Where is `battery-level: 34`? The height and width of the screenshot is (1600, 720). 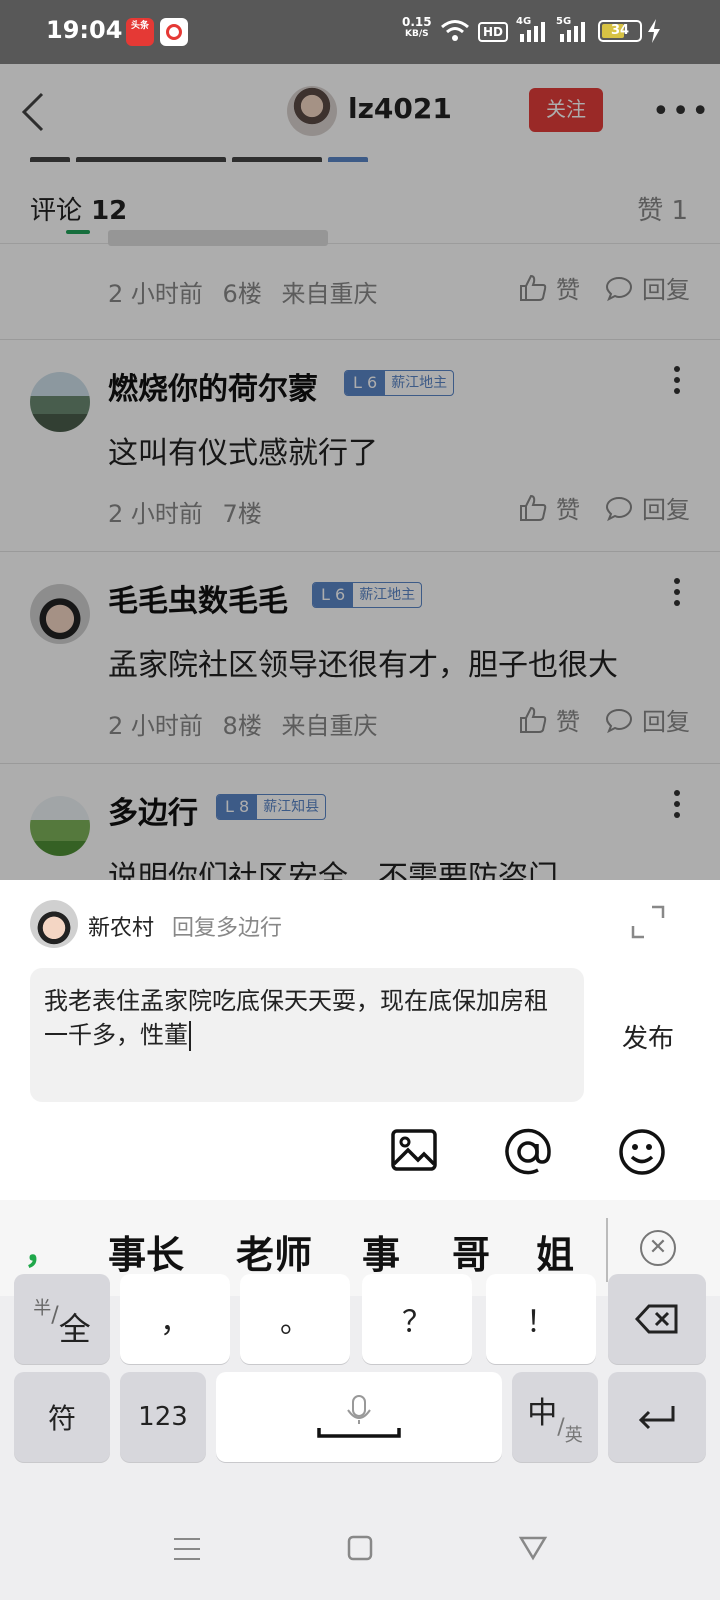
battery-level: 34 is located at coordinates (620, 30).